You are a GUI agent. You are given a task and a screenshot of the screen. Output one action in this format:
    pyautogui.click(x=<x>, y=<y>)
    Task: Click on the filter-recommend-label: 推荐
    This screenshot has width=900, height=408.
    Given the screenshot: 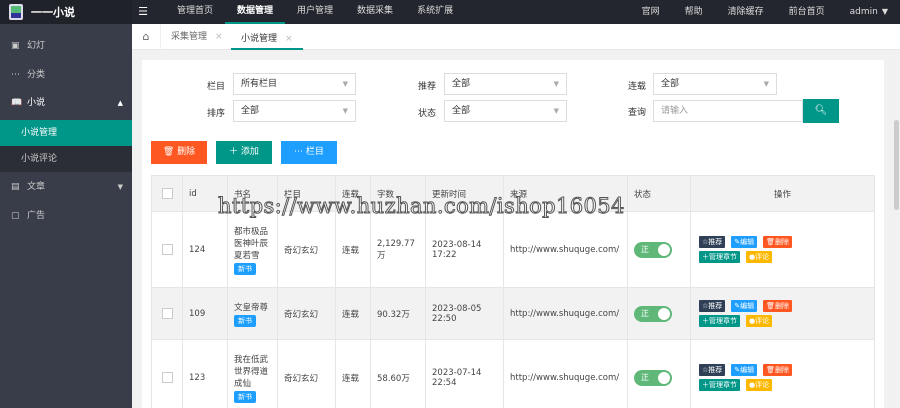 What is the action you would take?
    pyautogui.click(x=426, y=87)
    